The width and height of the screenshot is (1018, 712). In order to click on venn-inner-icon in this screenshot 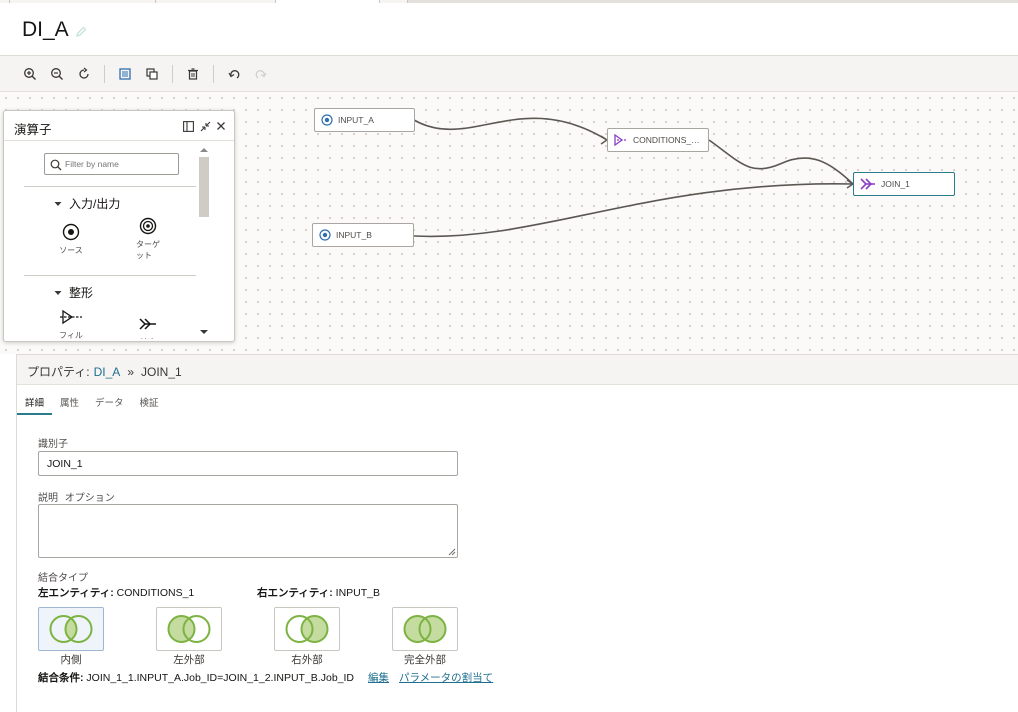, I will do `click(71, 629)`.